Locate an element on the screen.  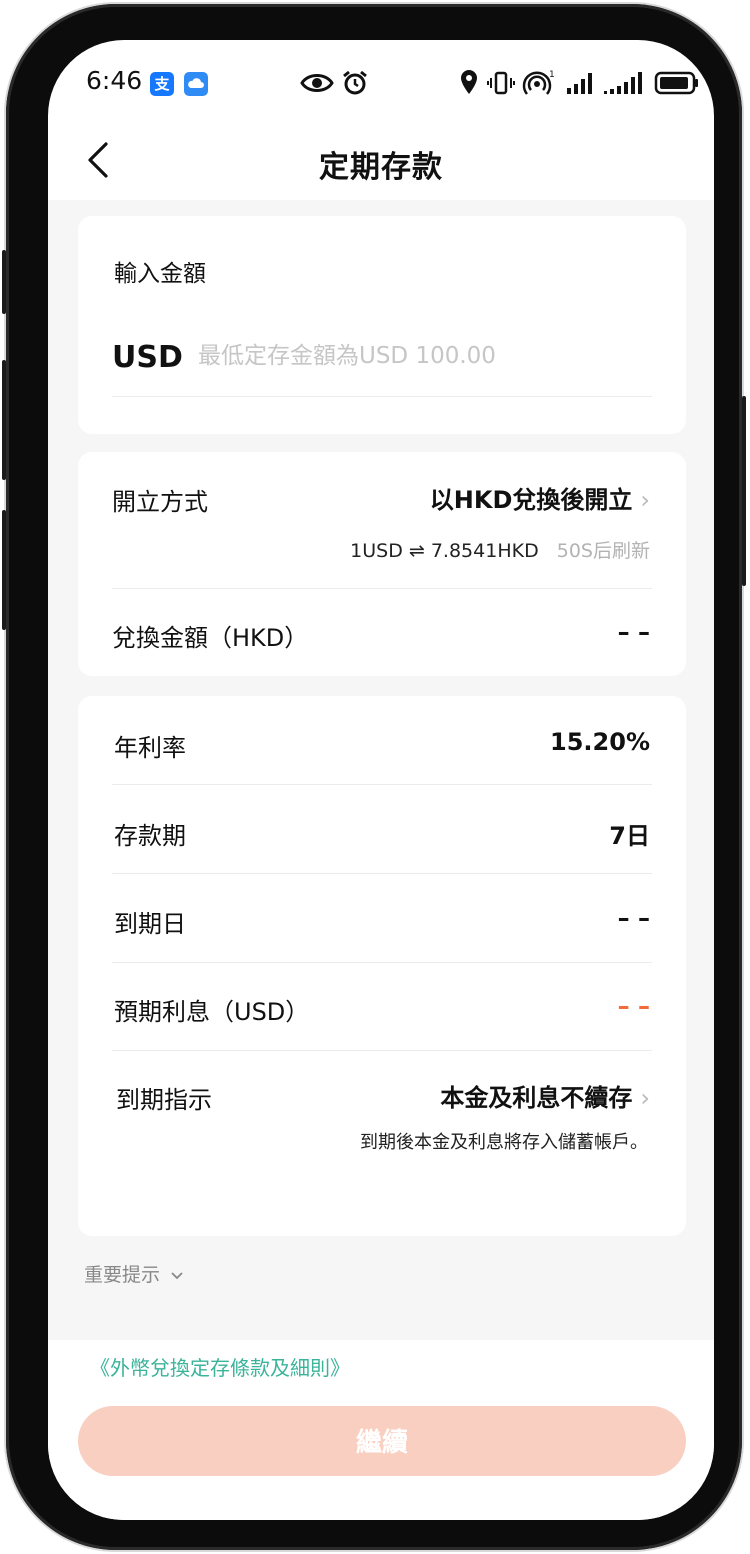
expected-interest-label: 預期利息（USD） is located at coordinates (212, 1012).